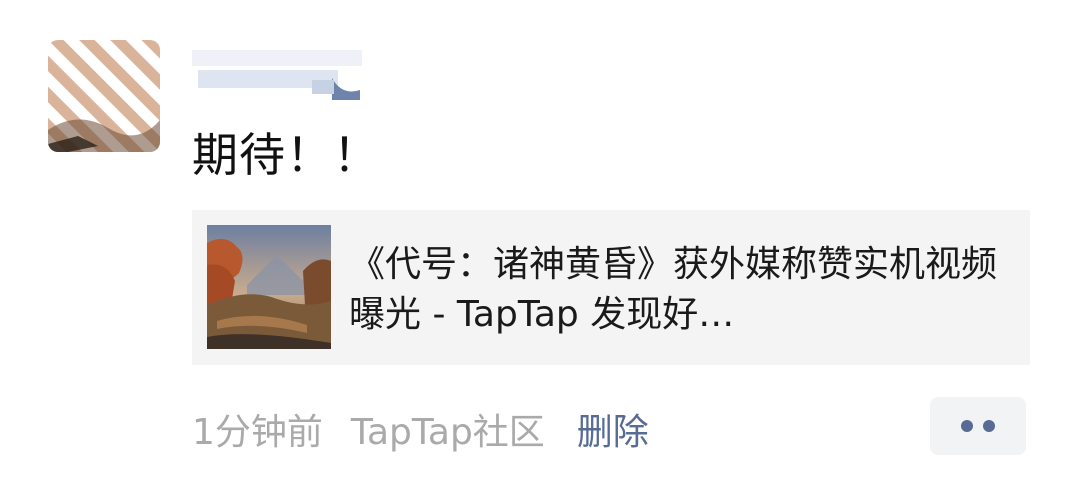 The image size is (1080, 480). What do you see at coordinates (286, 155) in the screenshot?
I see `post-text: 期待！！` at bounding box center [286, 155].